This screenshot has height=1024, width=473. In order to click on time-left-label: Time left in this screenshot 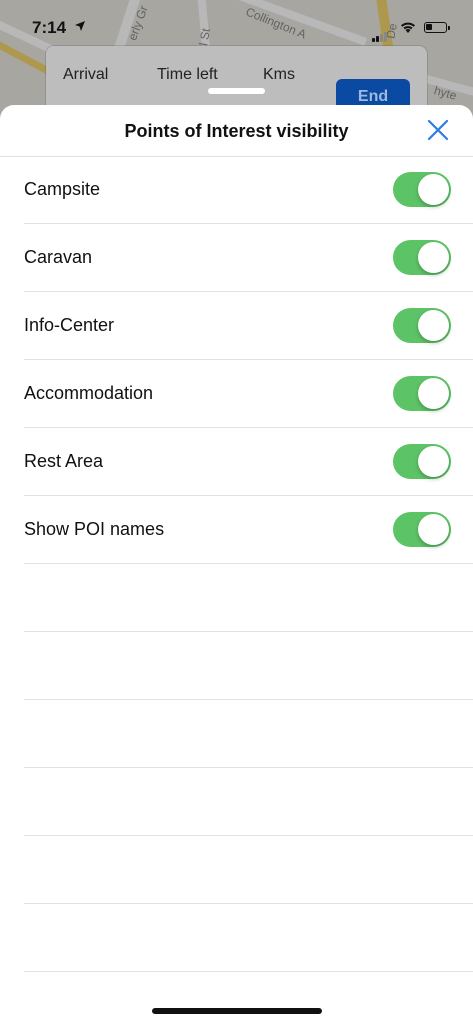, I will do `click(187, 74)`.